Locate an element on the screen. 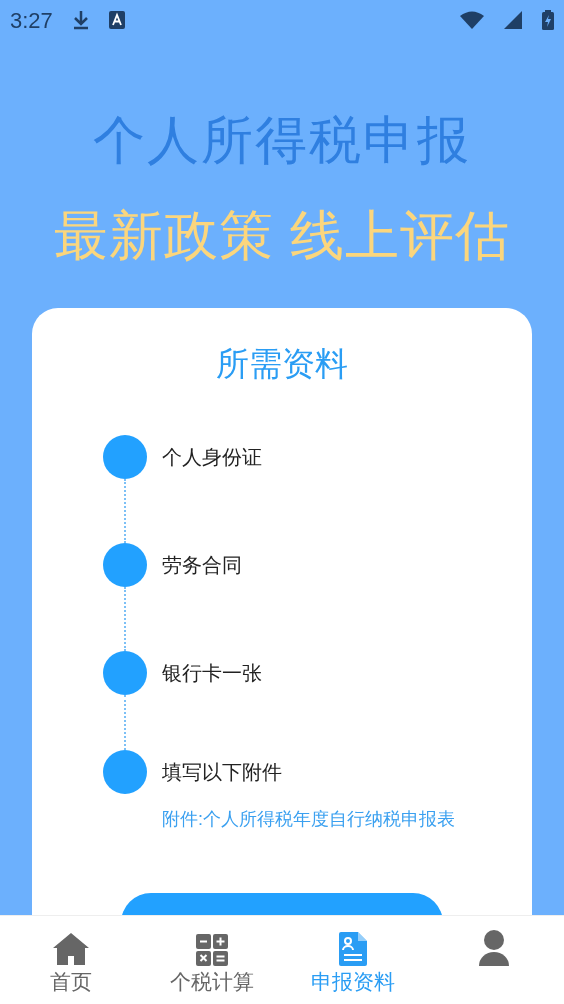 The height and width of the screenshot is (1004, 564). step-label: 个人身份证 is located at coordinates (212, 457).